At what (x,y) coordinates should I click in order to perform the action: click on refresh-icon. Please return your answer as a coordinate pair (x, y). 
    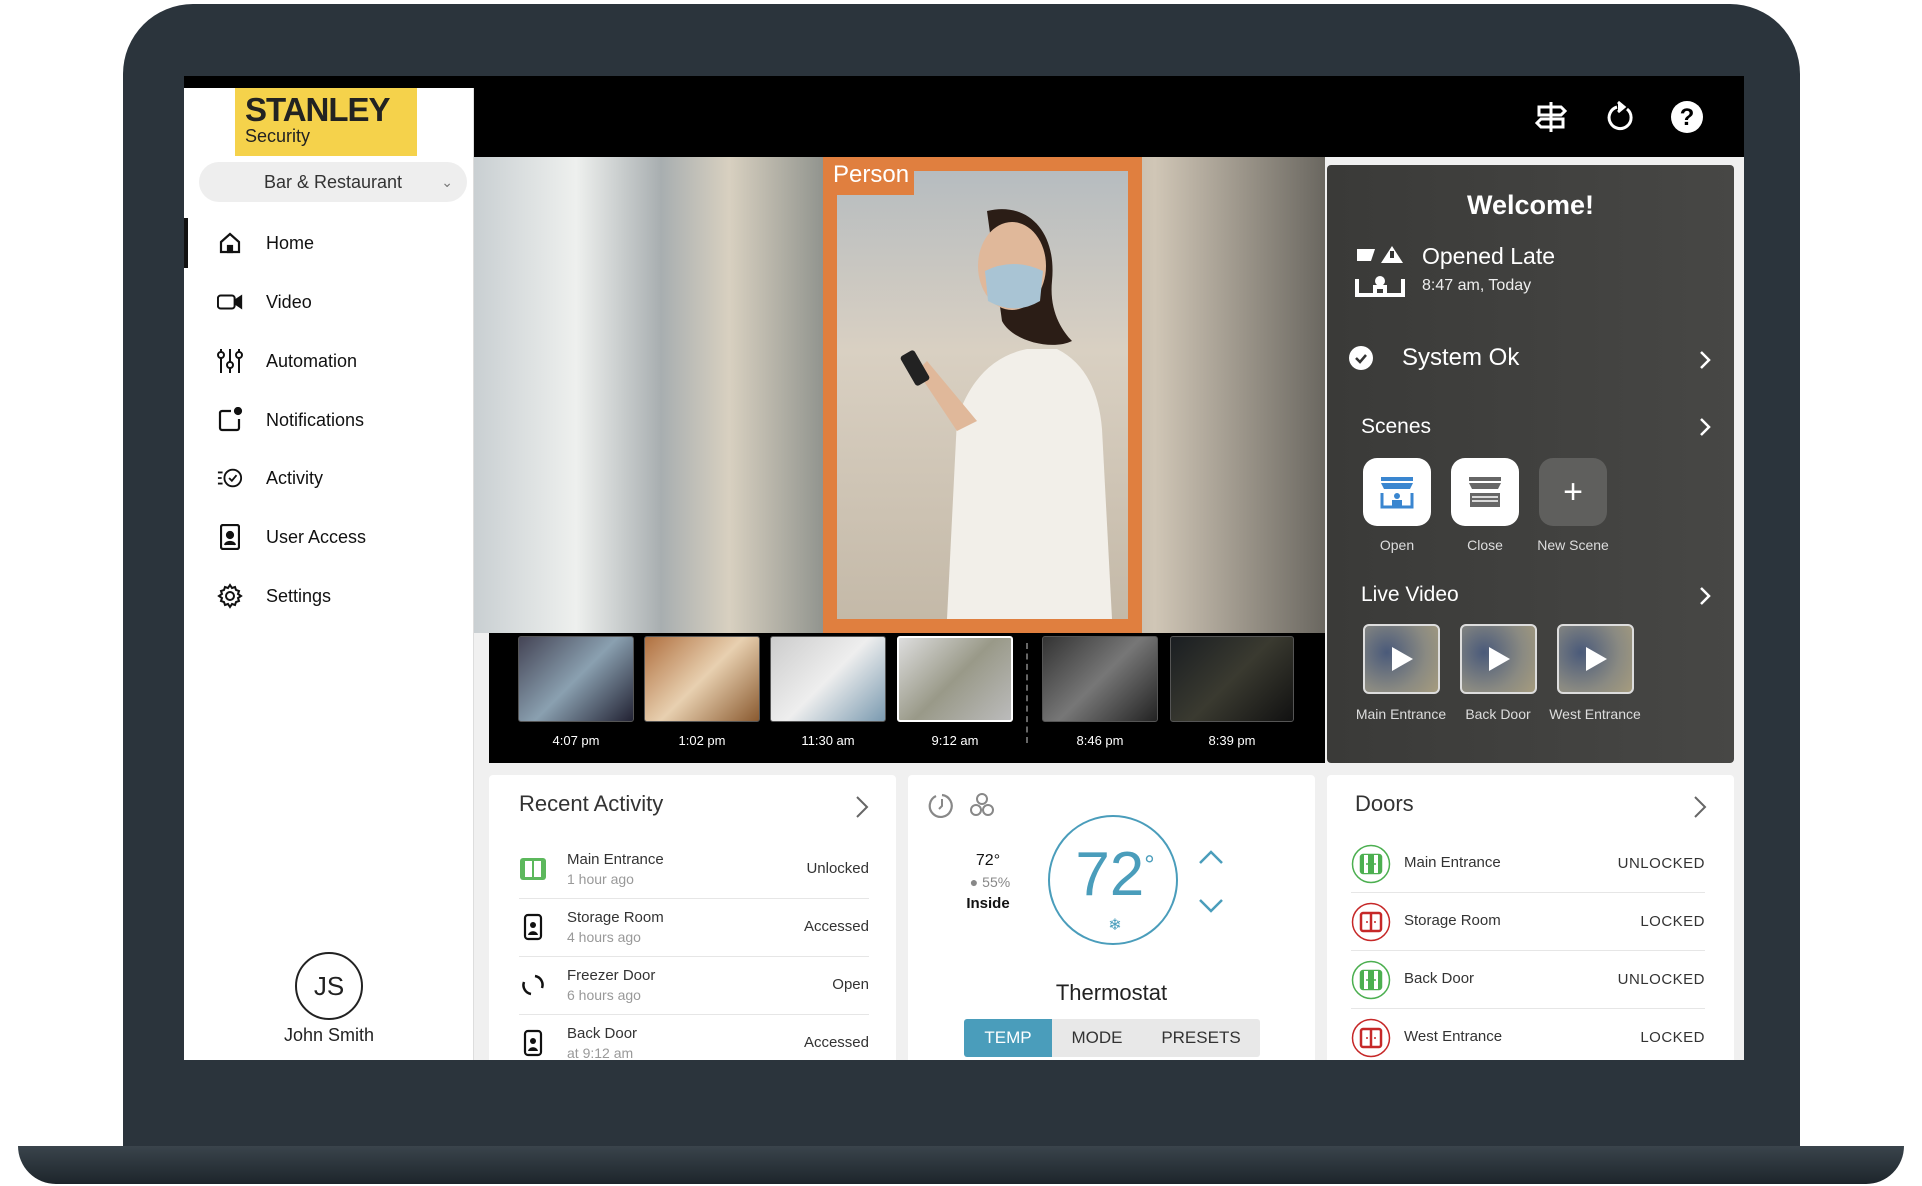
    Looking at the image, I should click on (1620, 117).